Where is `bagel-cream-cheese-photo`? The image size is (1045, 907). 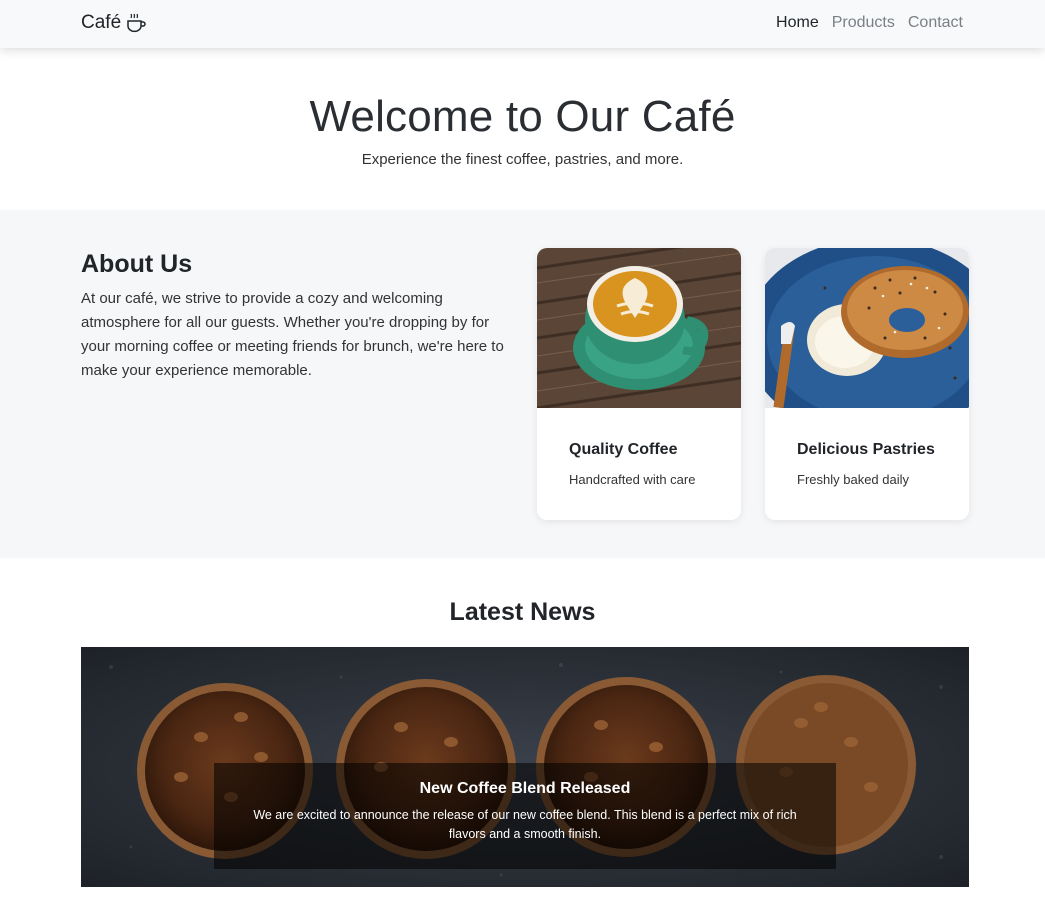
bagel-cream-cheese-photo is located at coordinates (867, 328).